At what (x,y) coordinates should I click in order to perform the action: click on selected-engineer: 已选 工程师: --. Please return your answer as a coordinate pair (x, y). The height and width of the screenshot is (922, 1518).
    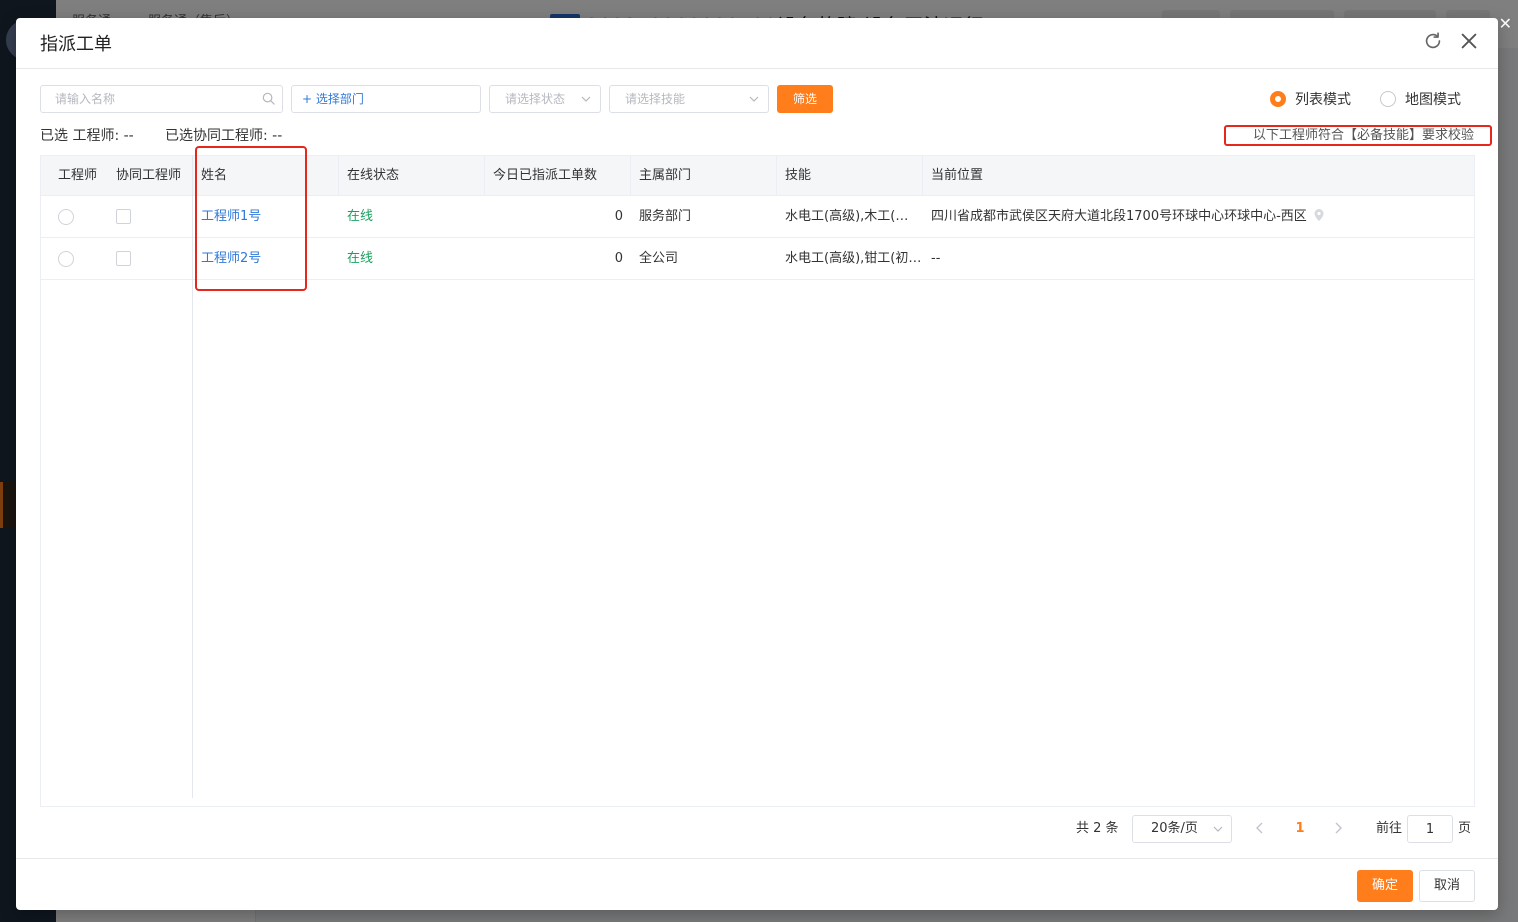
    Looking at the image, I should click on (87, 135).